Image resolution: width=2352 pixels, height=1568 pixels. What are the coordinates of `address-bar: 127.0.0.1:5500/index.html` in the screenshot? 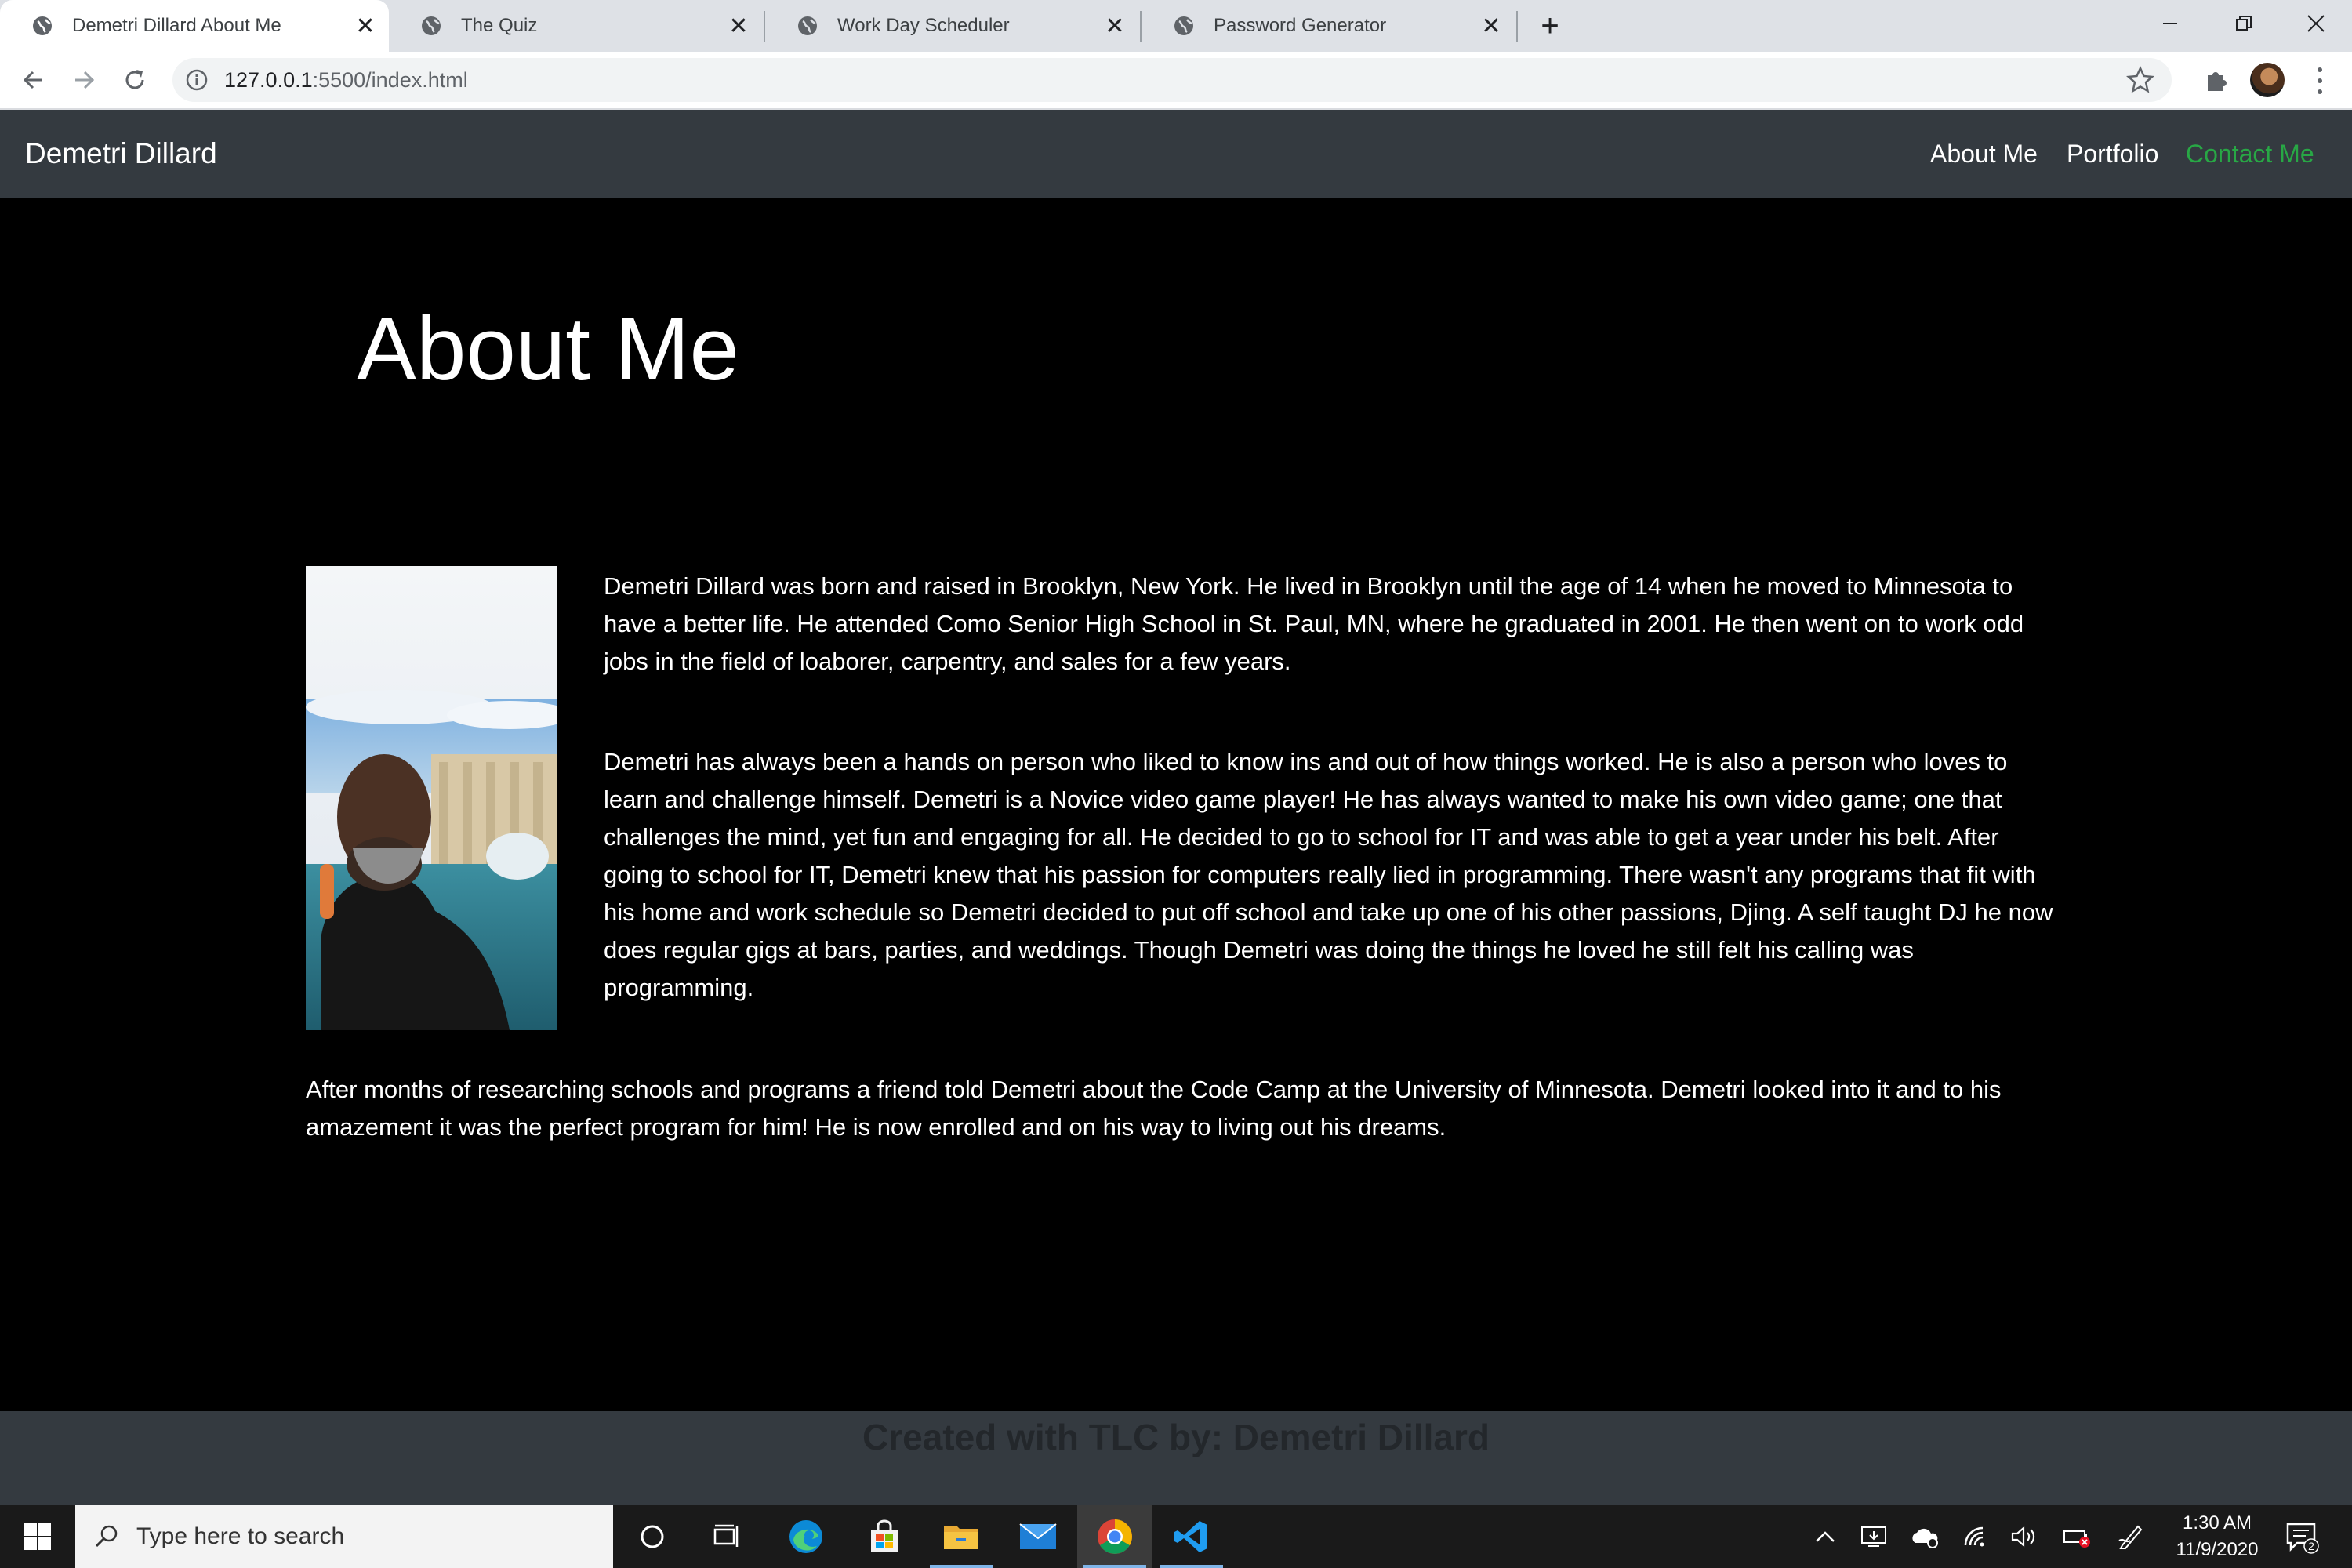 It's located at (1172, 80).